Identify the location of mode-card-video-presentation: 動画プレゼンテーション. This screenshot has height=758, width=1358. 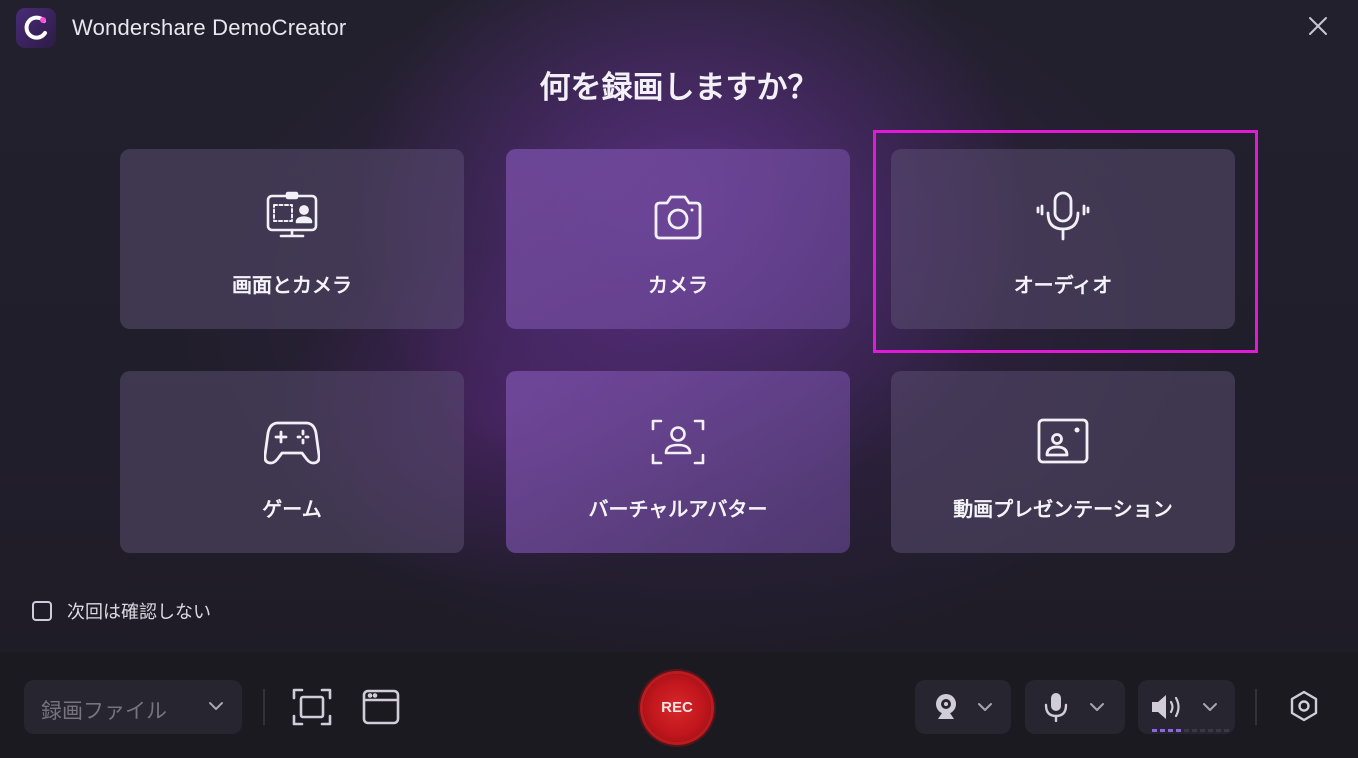
(1063, 462).